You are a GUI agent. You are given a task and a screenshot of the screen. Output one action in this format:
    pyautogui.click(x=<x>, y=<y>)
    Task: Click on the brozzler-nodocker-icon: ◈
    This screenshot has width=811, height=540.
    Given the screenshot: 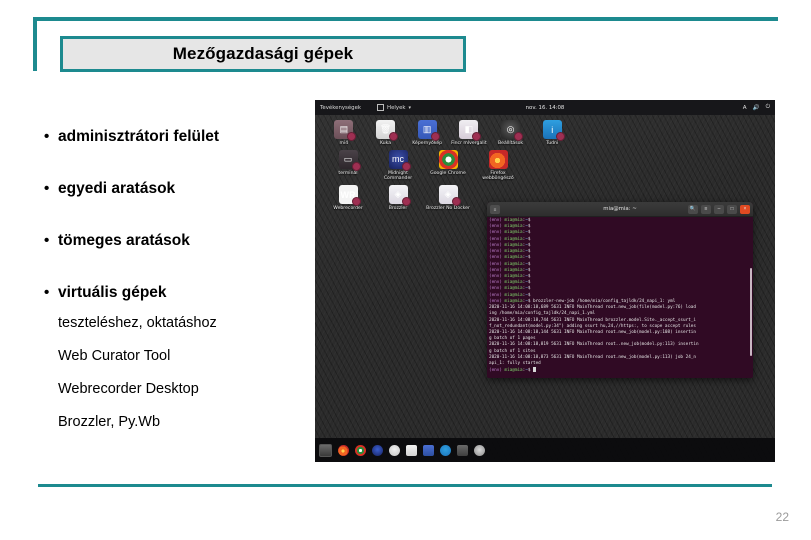 What is the action you would take?
    pyautogui.click(x=449, y=196)
    